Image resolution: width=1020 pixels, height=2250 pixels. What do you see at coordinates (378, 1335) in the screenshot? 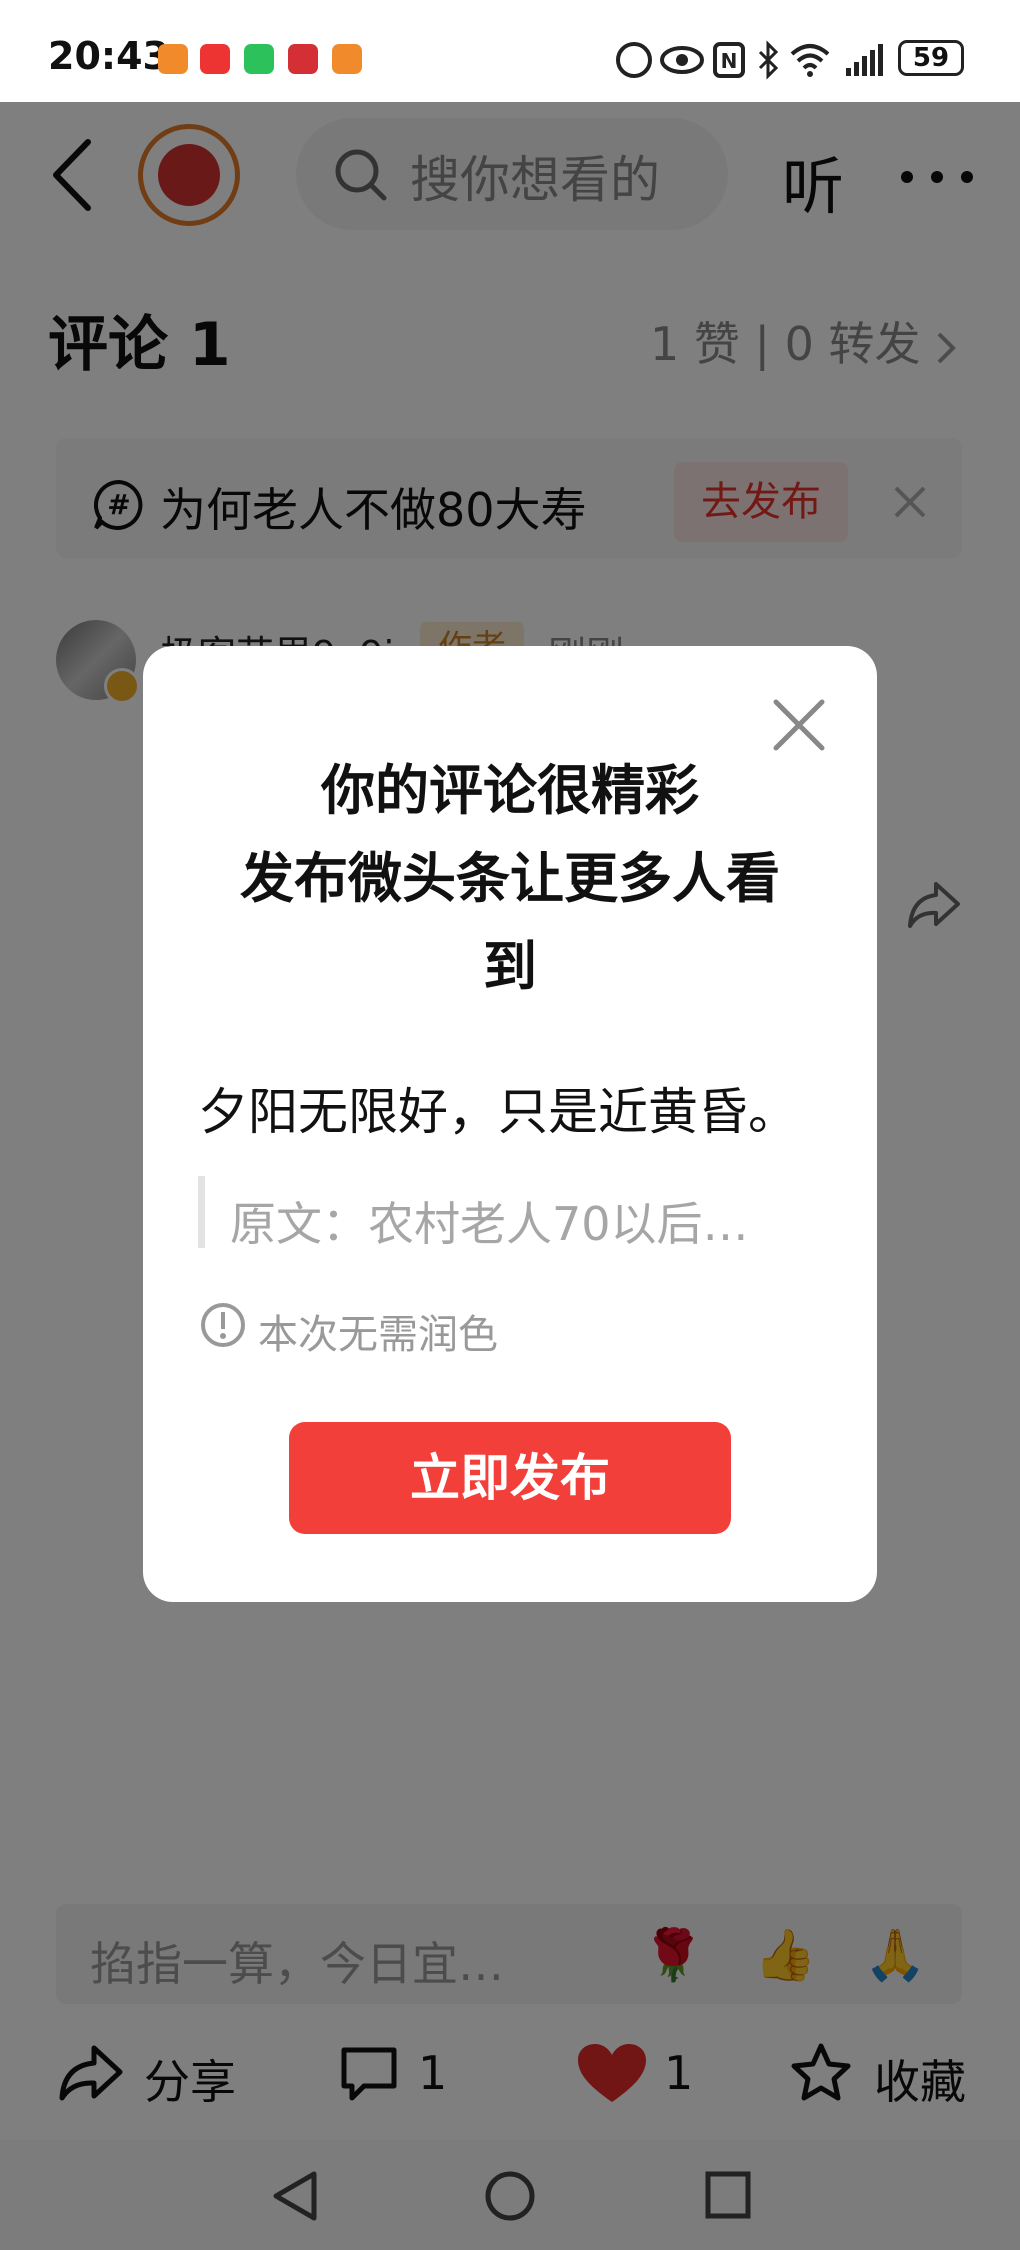
I see `dialog-hint: 本次无需润色` at bounding box center [378, 1335].